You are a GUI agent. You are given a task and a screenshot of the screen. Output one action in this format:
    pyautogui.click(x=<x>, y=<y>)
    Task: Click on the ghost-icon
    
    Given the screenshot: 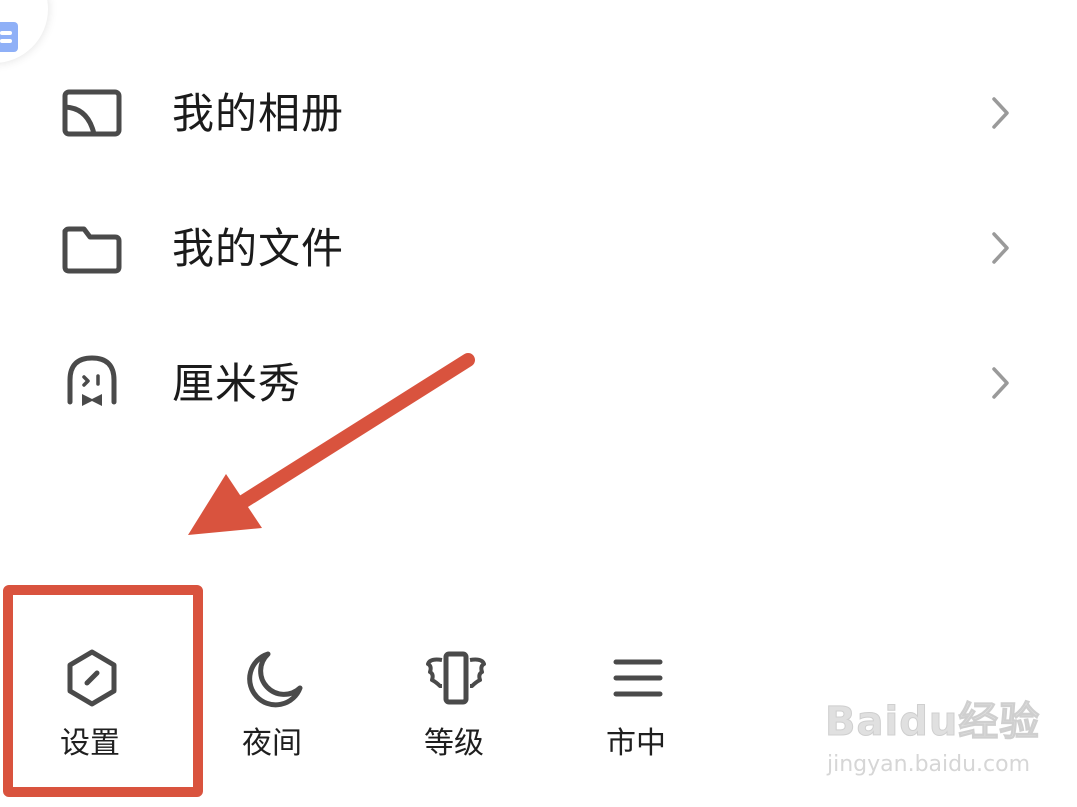 What is the action you would take?
    pyautogui.click(x=92, y=380)
    